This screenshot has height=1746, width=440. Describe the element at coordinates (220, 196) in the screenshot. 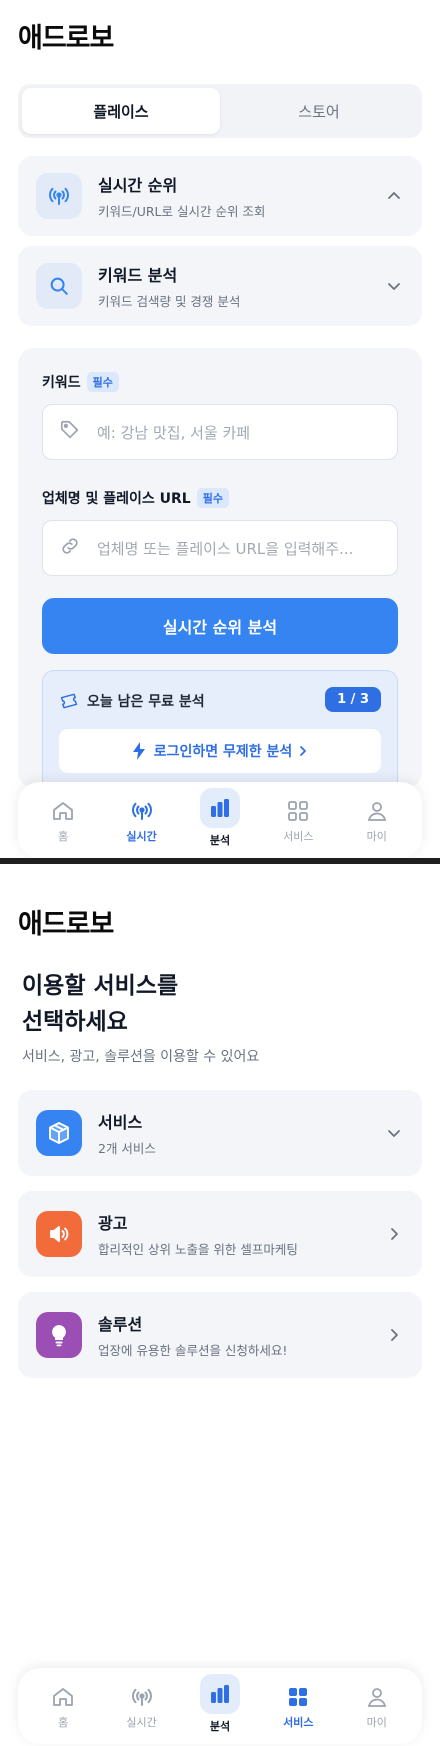

I see `accordion-realtime-rank: 실시간 순위 키워드/URL로 실시간 순위 조회` at that location.